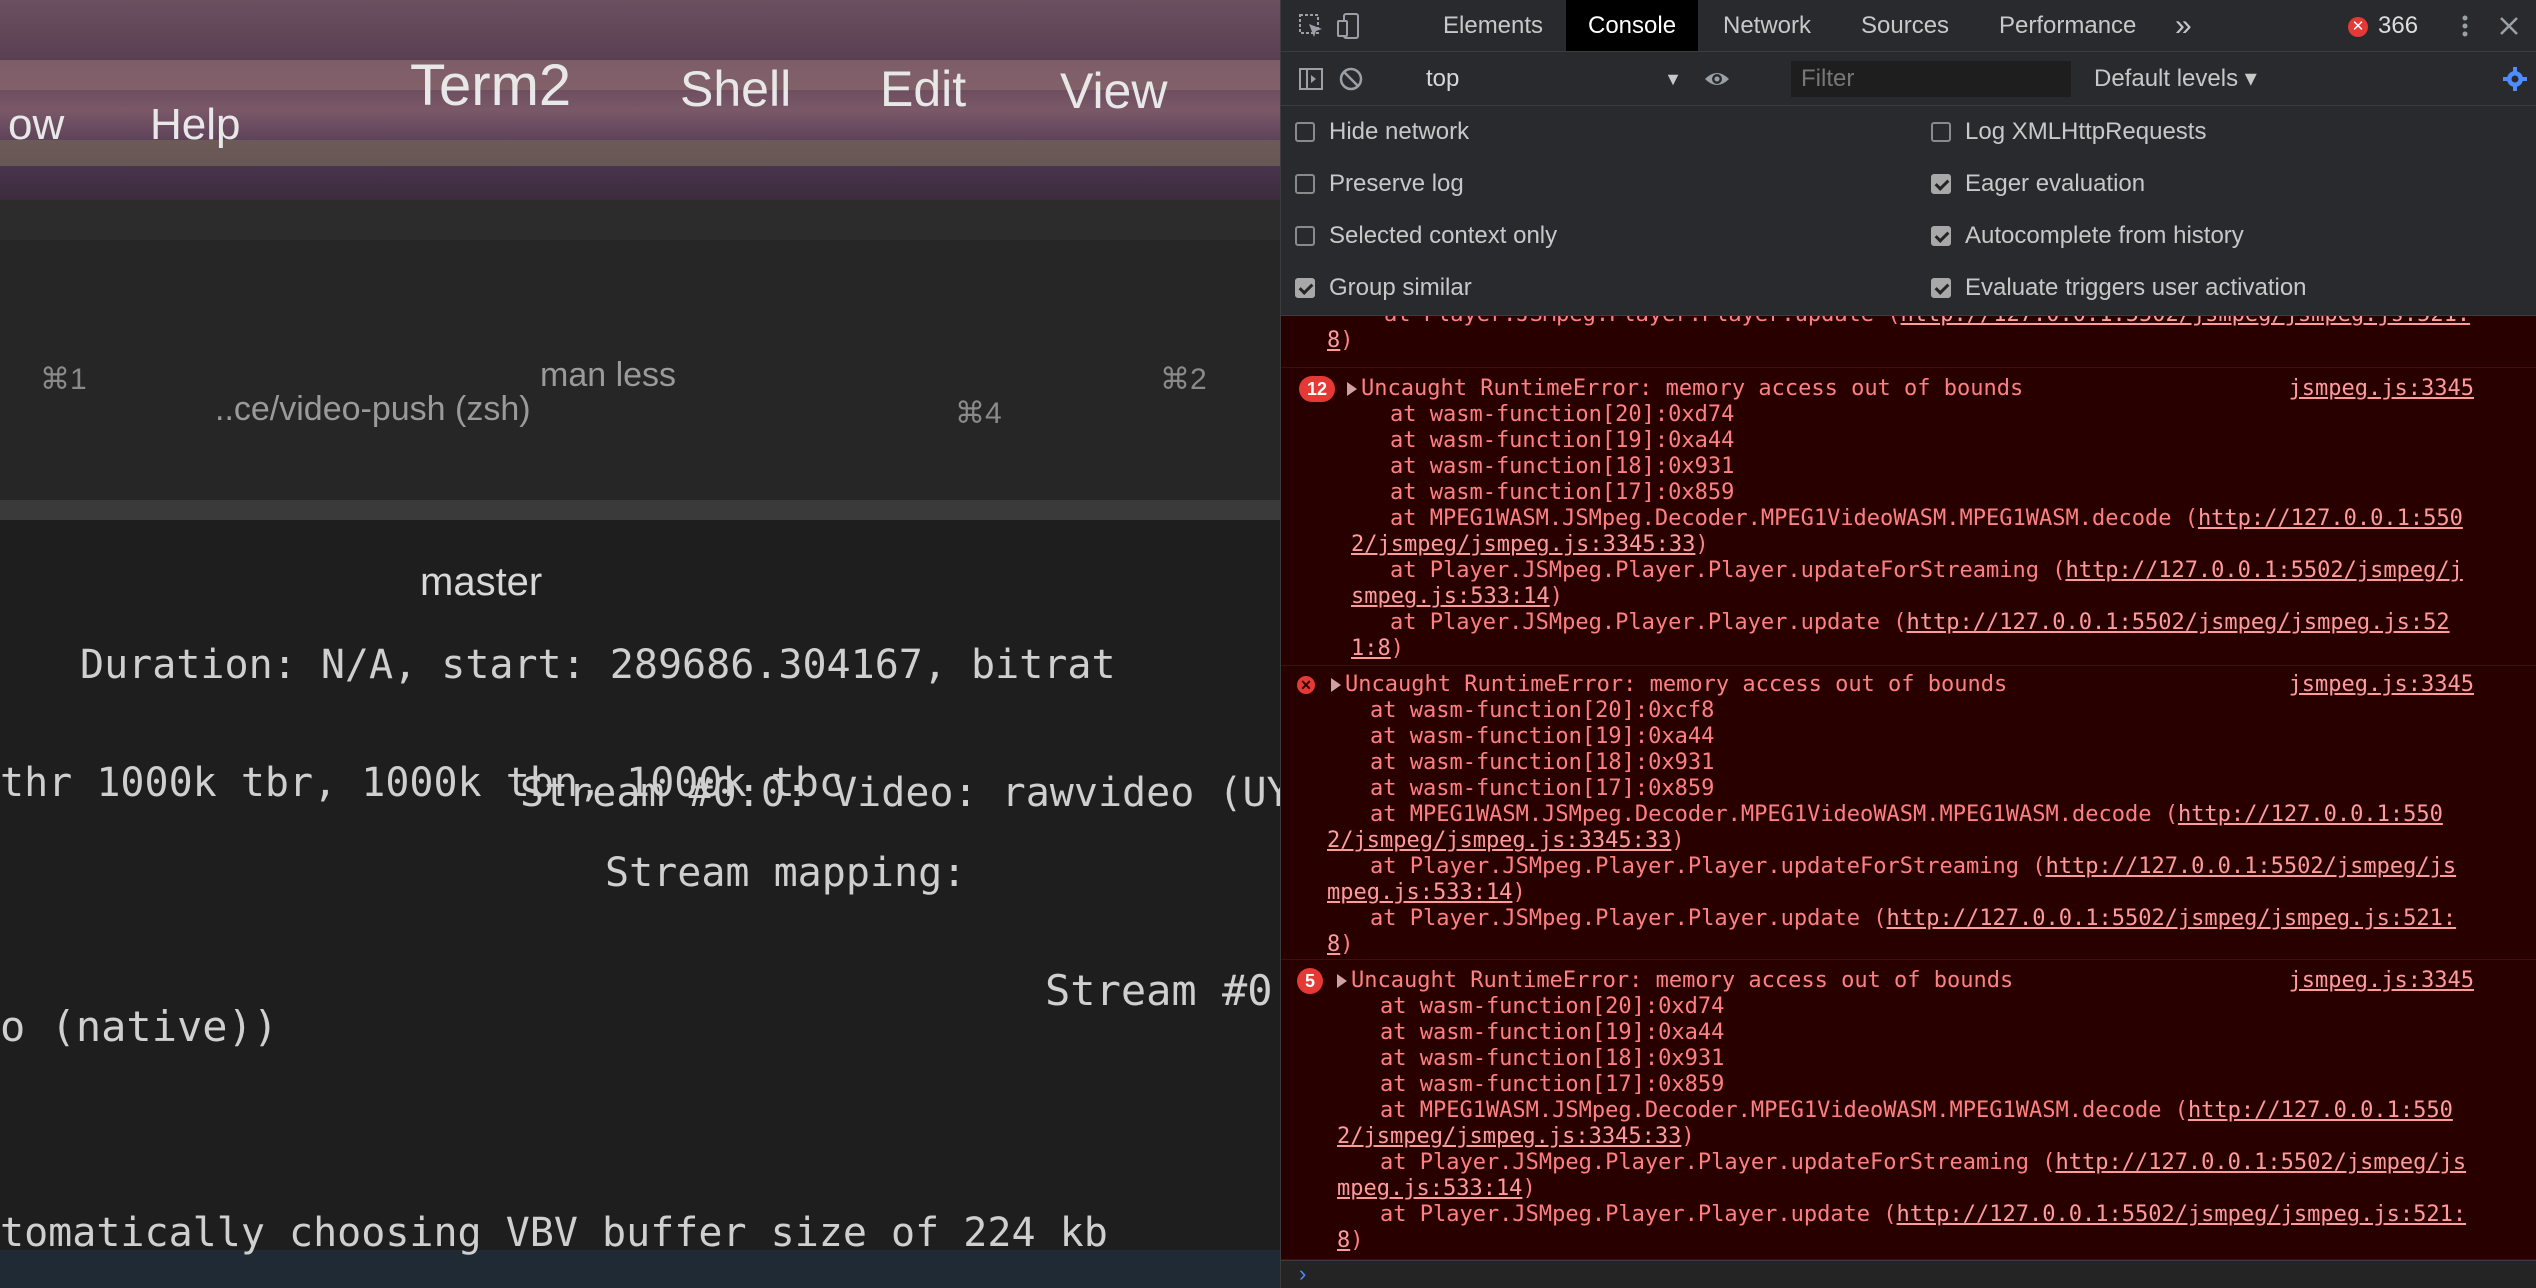  I want to click on console-prompt: ›, so click(1908, 1274).